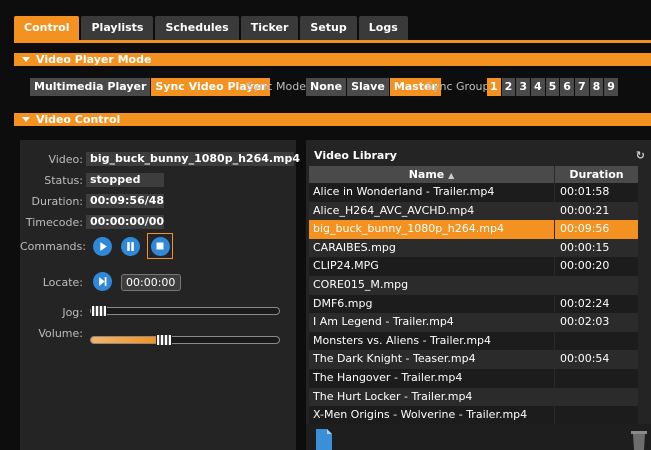 The image size is (651, 450). I want to click on row-name-cell: The Dark Knight - Teaser.mp4, so click(394, 359).